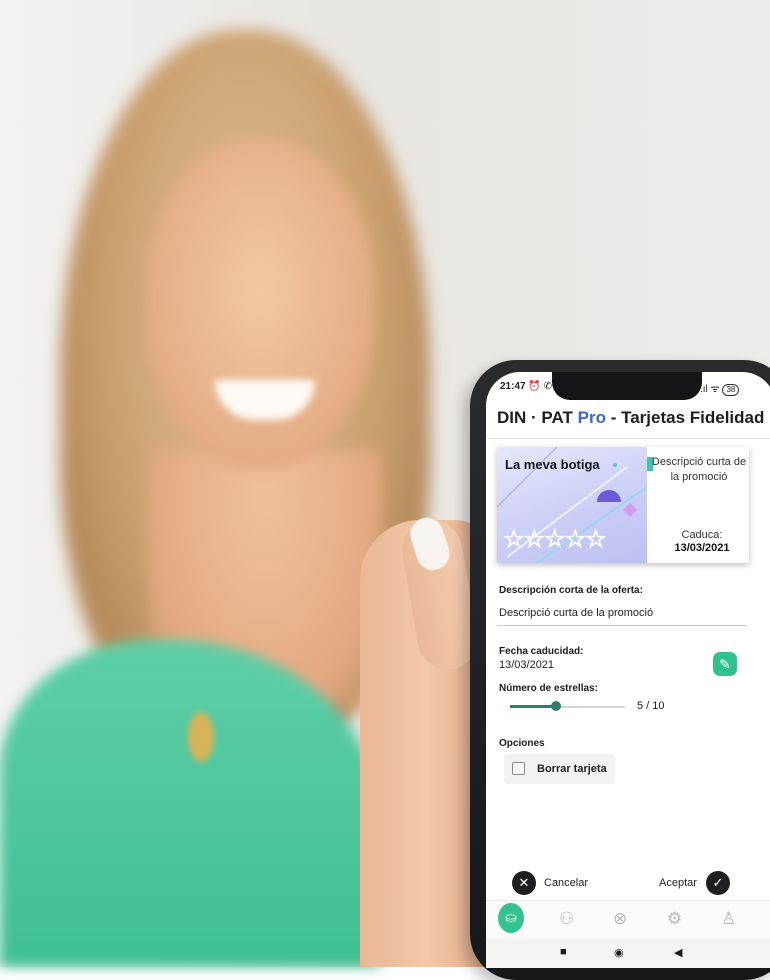 The image size is (770, 980). I want to click on brand-name: DIN · PAT, so click(535, 417).